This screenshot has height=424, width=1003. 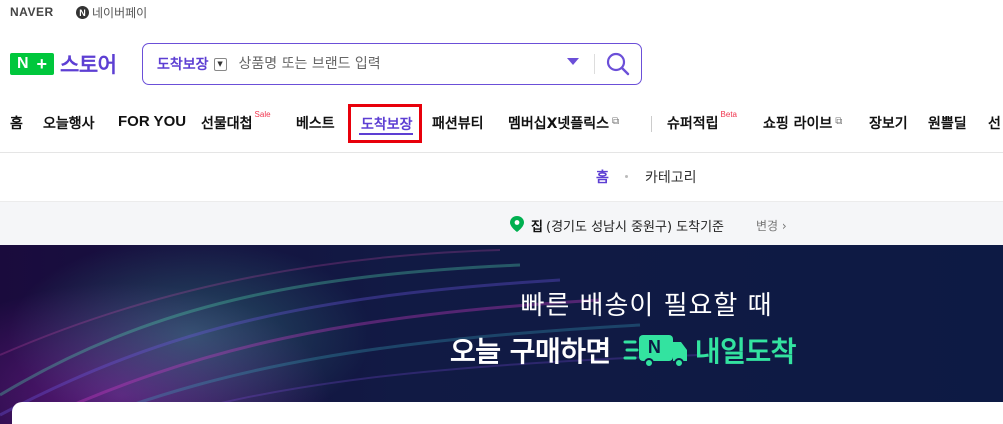 I want to click on nav-label: 장보기, so click(x=888, y=124).